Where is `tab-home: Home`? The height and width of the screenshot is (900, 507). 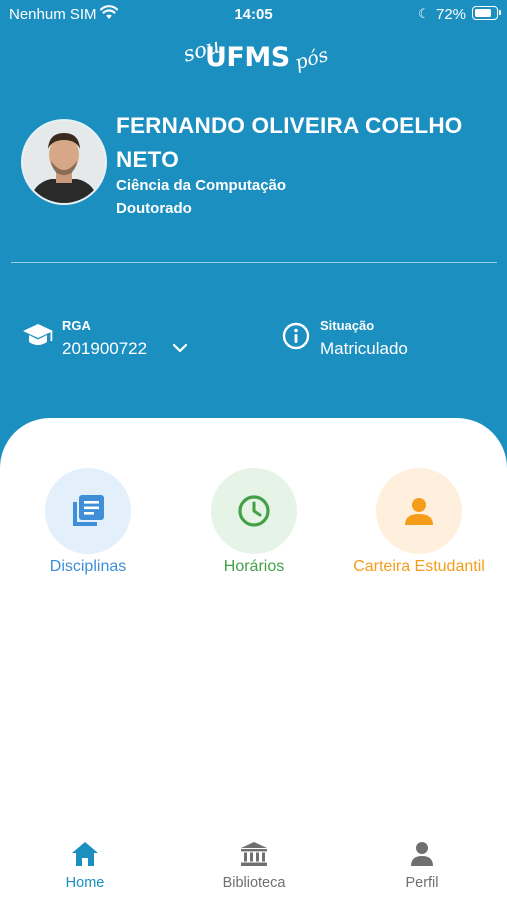
tab-home: Home is located at coordinates (85, 865).